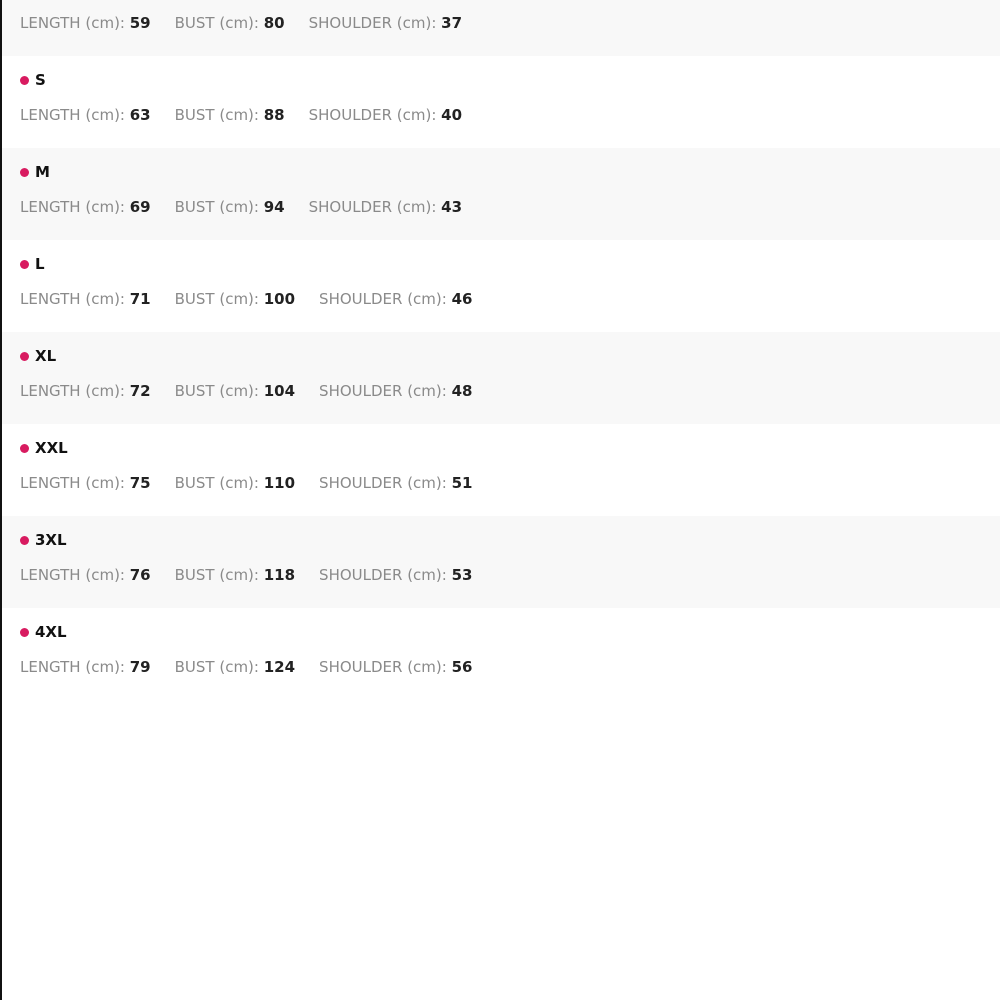  I want to click on length-measure: LENGTH (cm): 71, so click(85, 299).